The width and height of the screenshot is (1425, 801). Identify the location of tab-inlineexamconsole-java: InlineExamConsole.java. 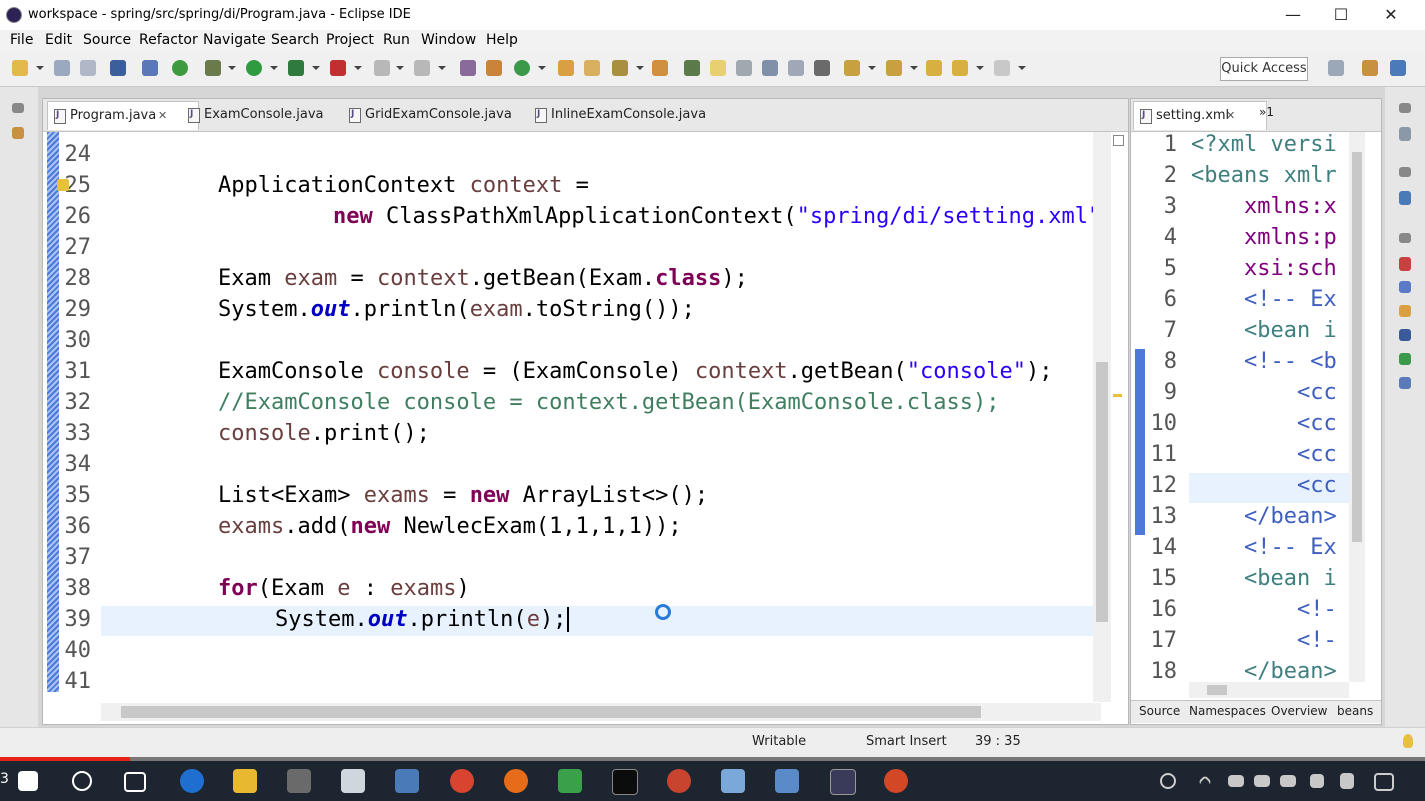
(625, 115).